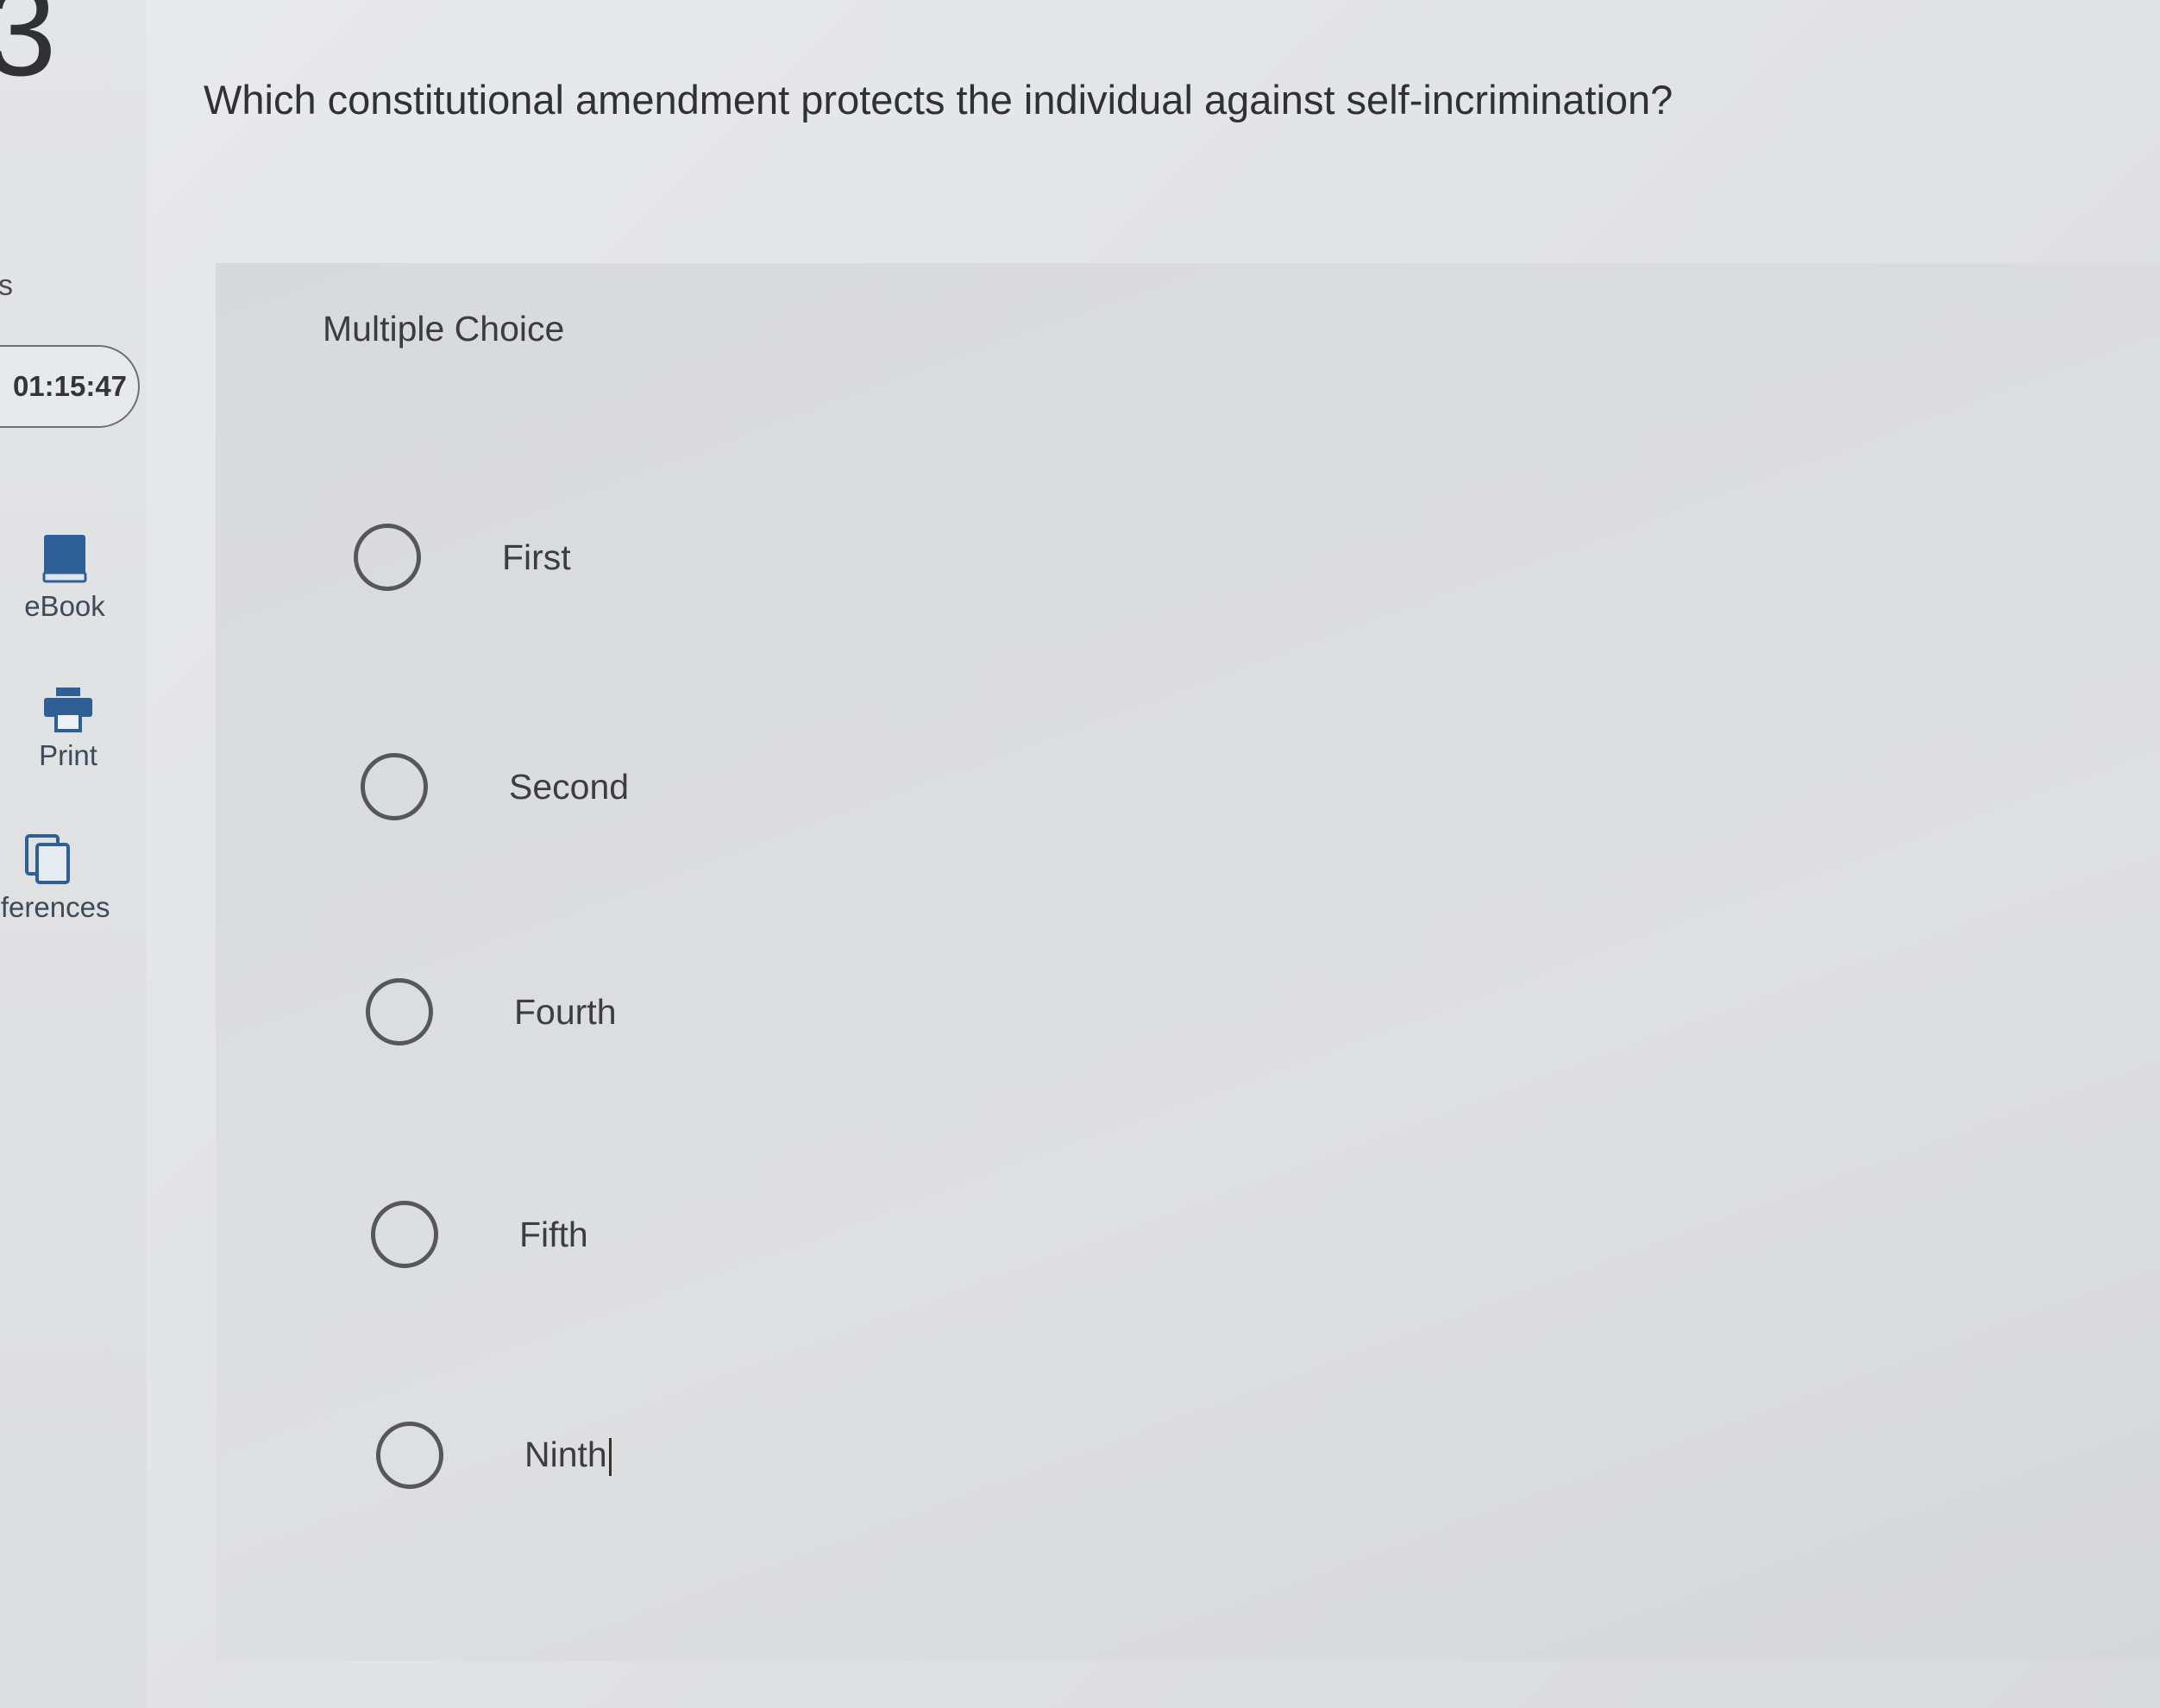 The image size is (2160, 1708). What do you see at coordinates (565, 1011) in the screenshot?
I see `option-label: Fourth` at bounding box center [565, 1011].